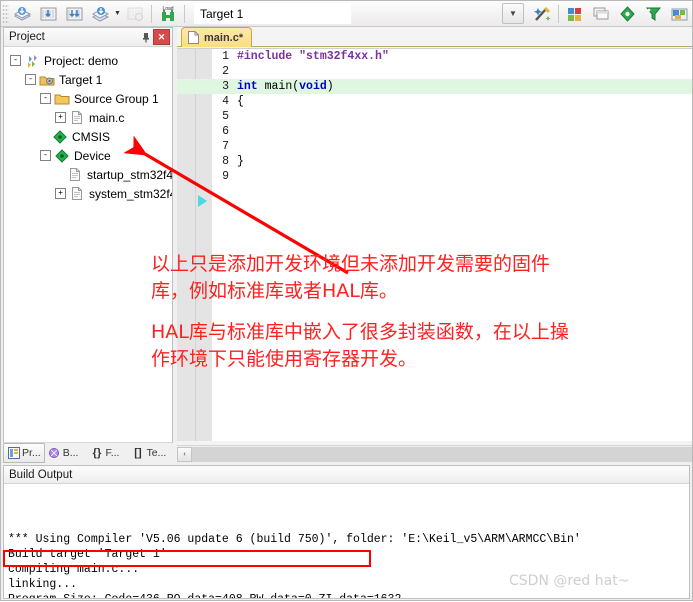 The width and height of the screenshot is (693, 602). Describe the element at coordinates (542, 13) in the screenshot. I see `magic-wand-icon` at that location.